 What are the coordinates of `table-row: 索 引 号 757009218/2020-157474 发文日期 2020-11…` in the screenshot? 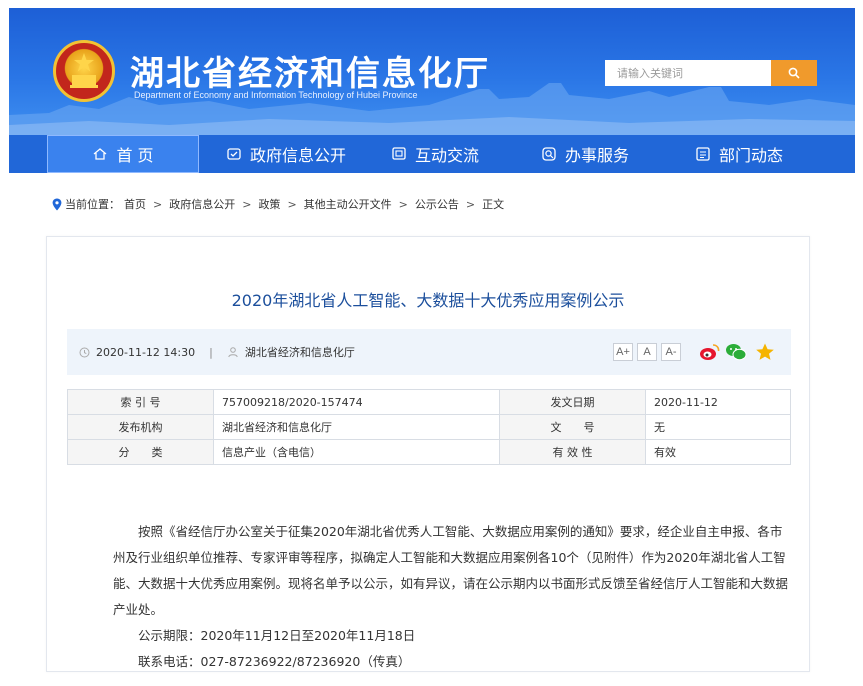 It's located at (429, 402).